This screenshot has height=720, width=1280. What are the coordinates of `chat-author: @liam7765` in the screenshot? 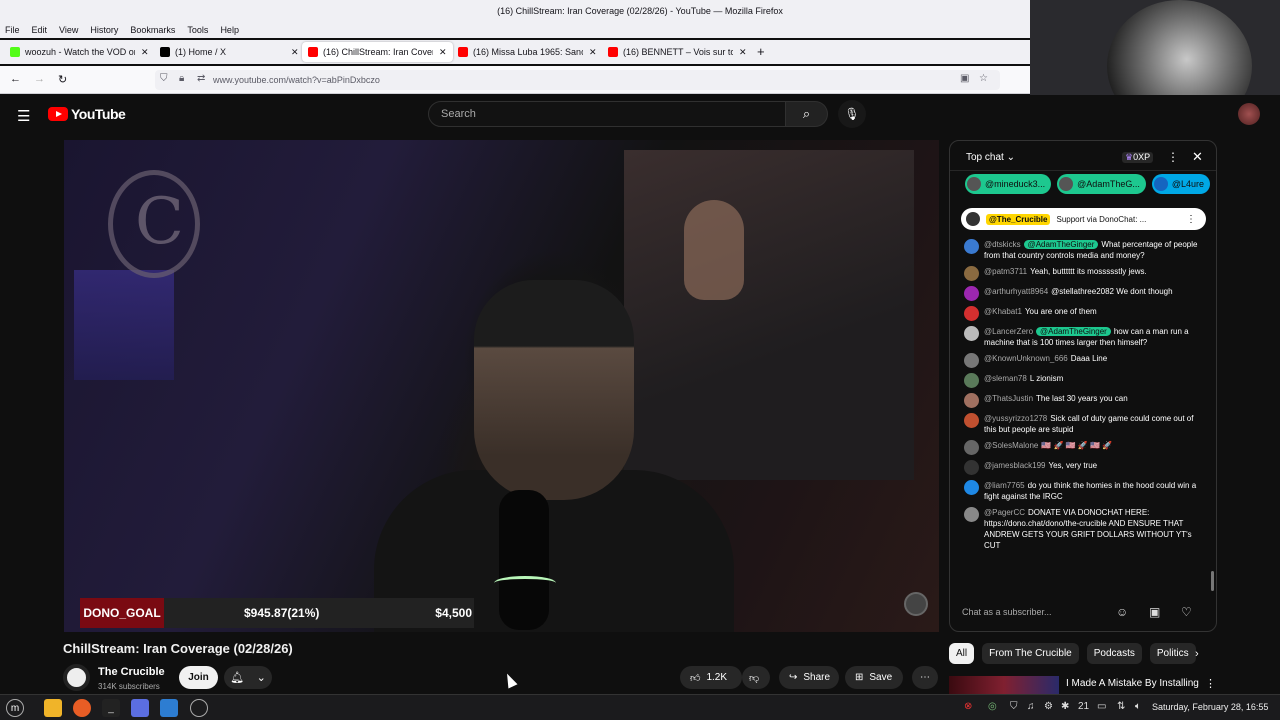 It's located at (1004, 485).